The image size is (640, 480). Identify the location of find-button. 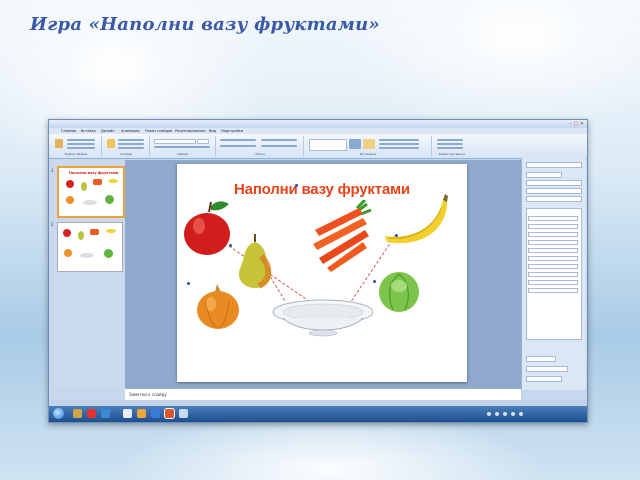
(450, 140).